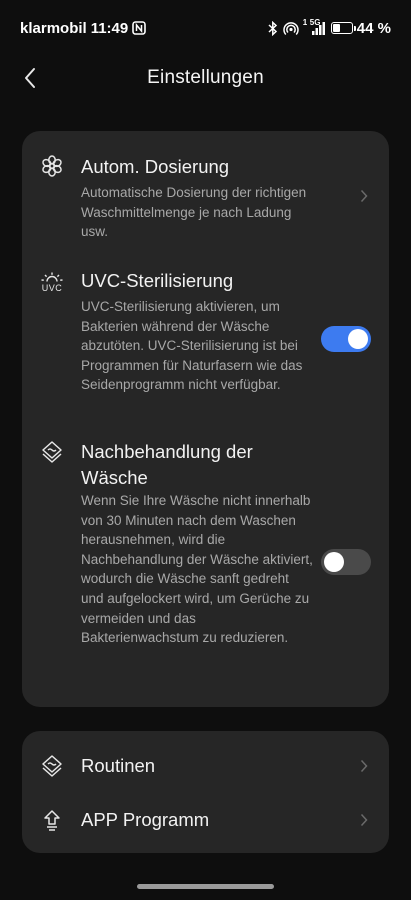  Describe the element at coordinates (167, 464) in the screenshot. I see `aftercare-title: Nachbehandlung der Wäsche` at that location.